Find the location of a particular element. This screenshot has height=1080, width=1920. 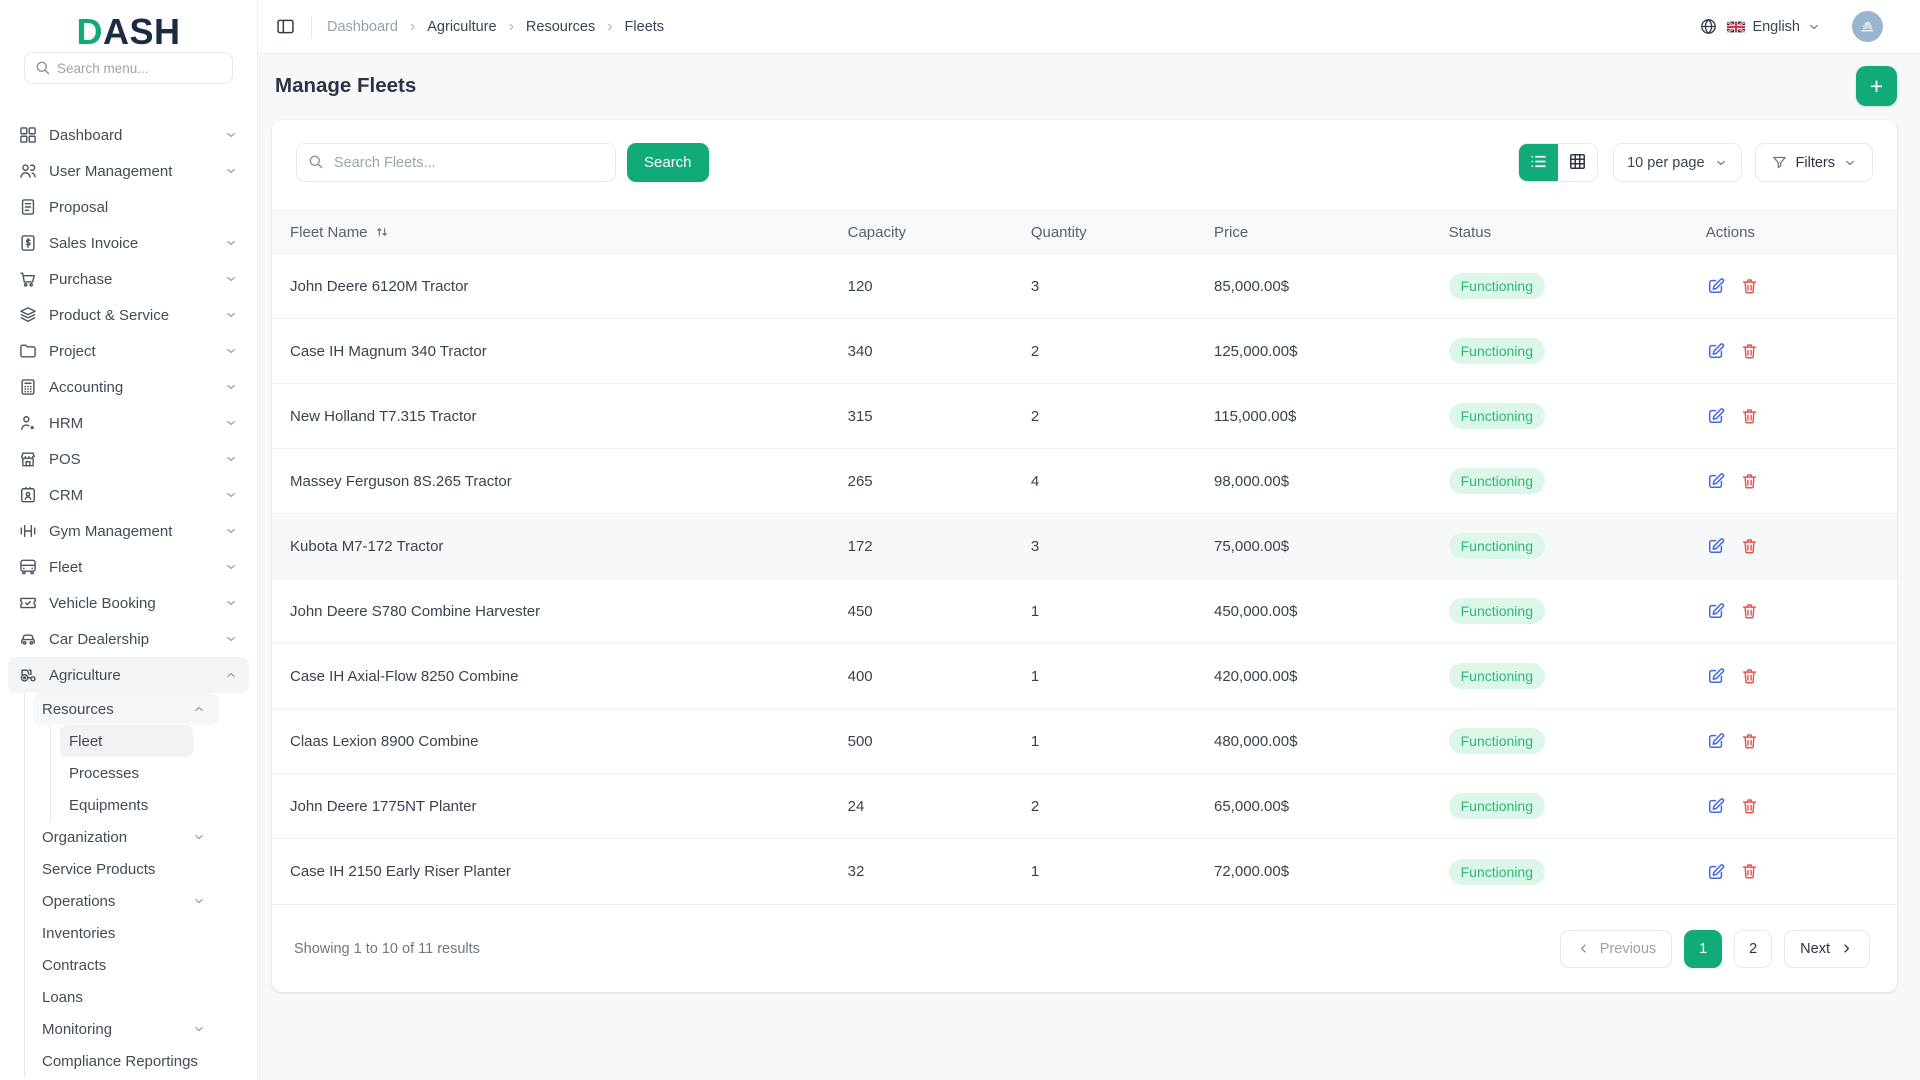

cell-quantity: 1 is located at coordinates (1035, 676).